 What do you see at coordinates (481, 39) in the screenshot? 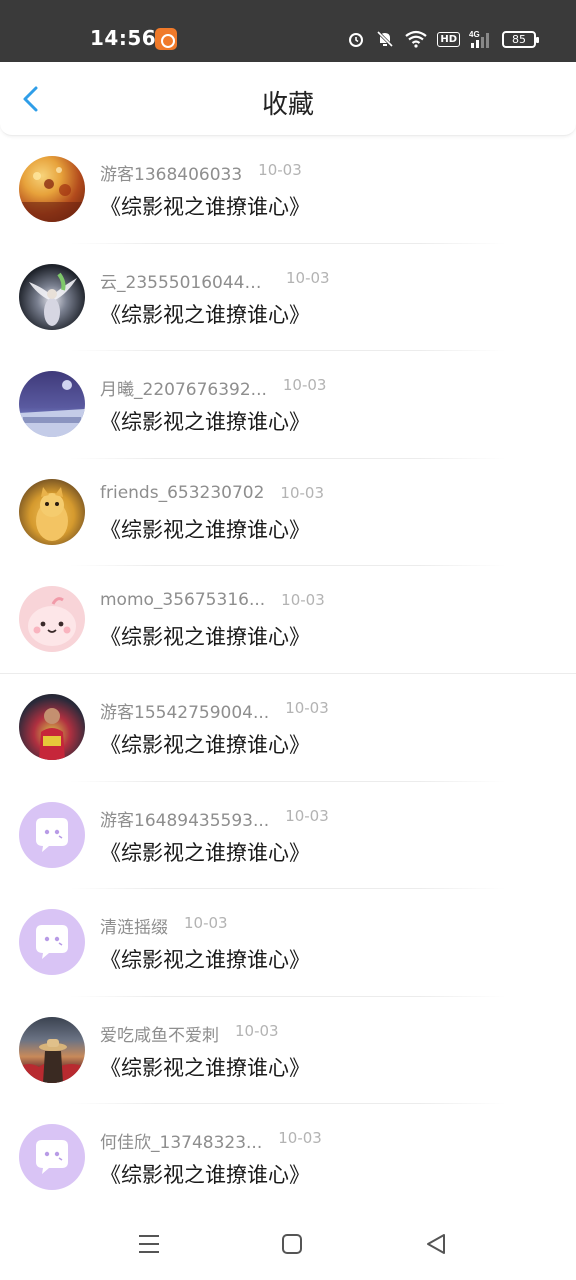
I see `signal-icon: 4G` at bounding box center [481, 39].